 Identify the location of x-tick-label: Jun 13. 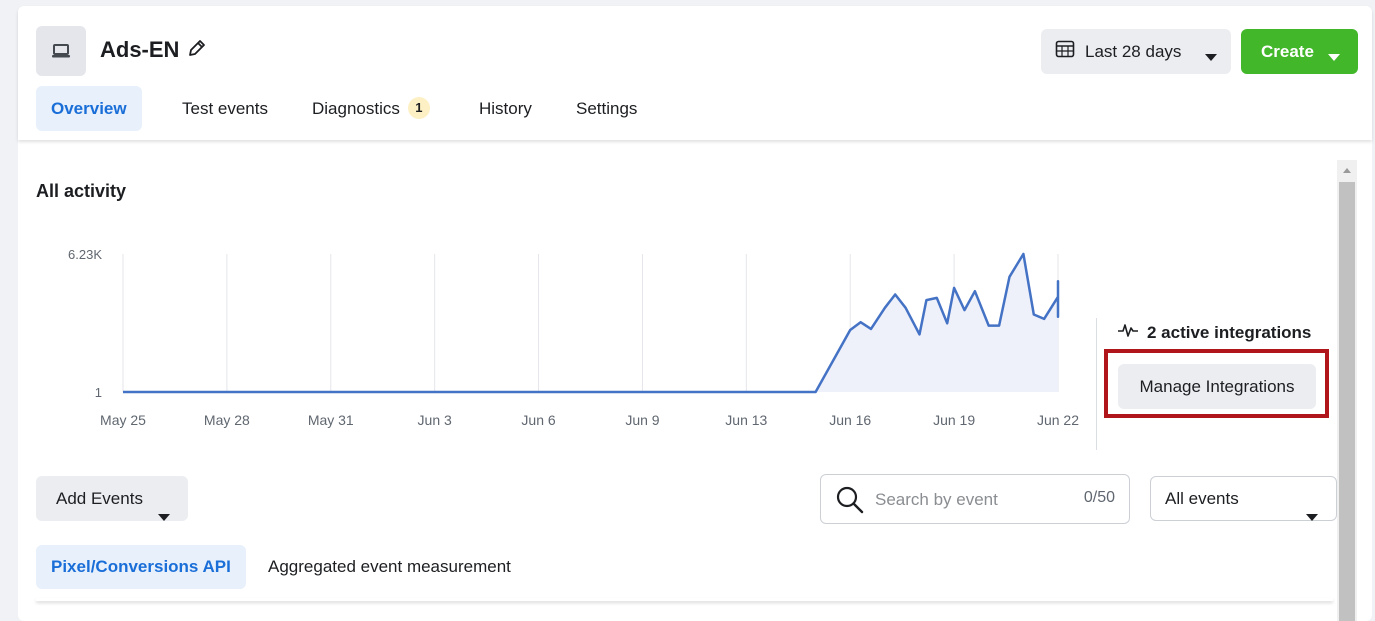
(746, 420).